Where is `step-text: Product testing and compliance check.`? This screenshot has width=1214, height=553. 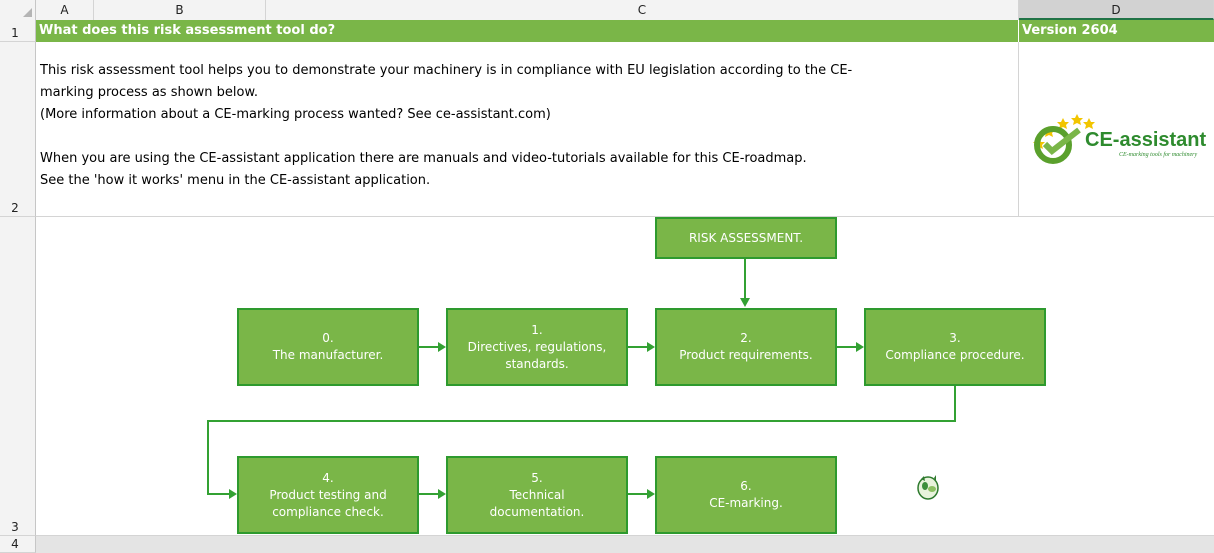 step-text: Product testing and compliance check. is located at coordinates (328, 503).